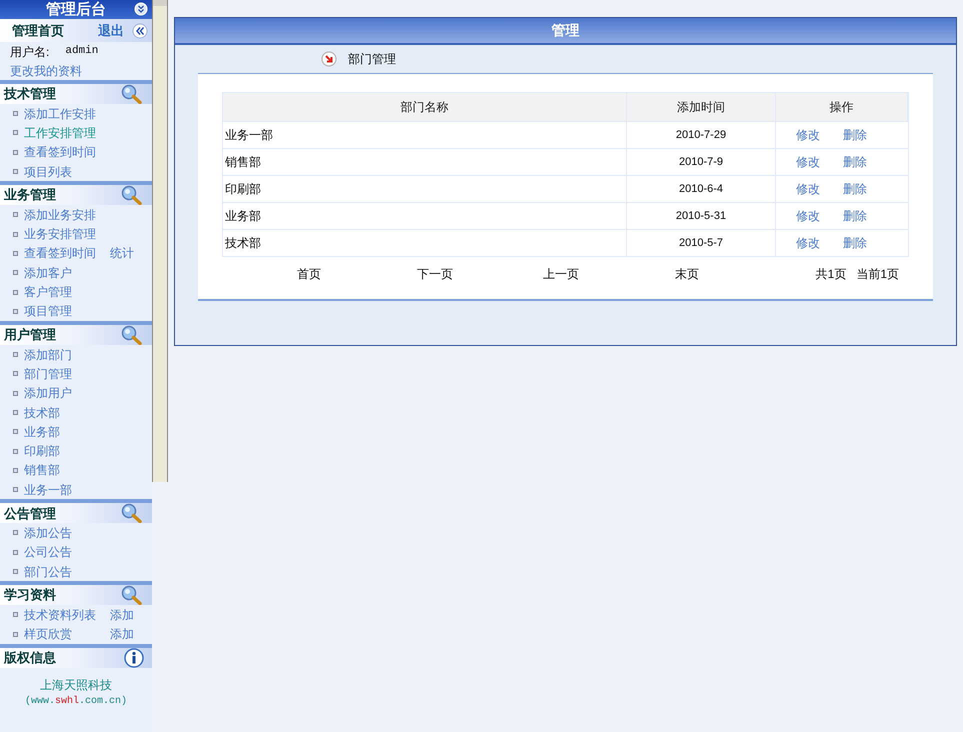 This screenshot has height=732, width=963. Describe the element at coordinates (30, 595) in the screenshot. I see `section-title: 学习资料` at that location.